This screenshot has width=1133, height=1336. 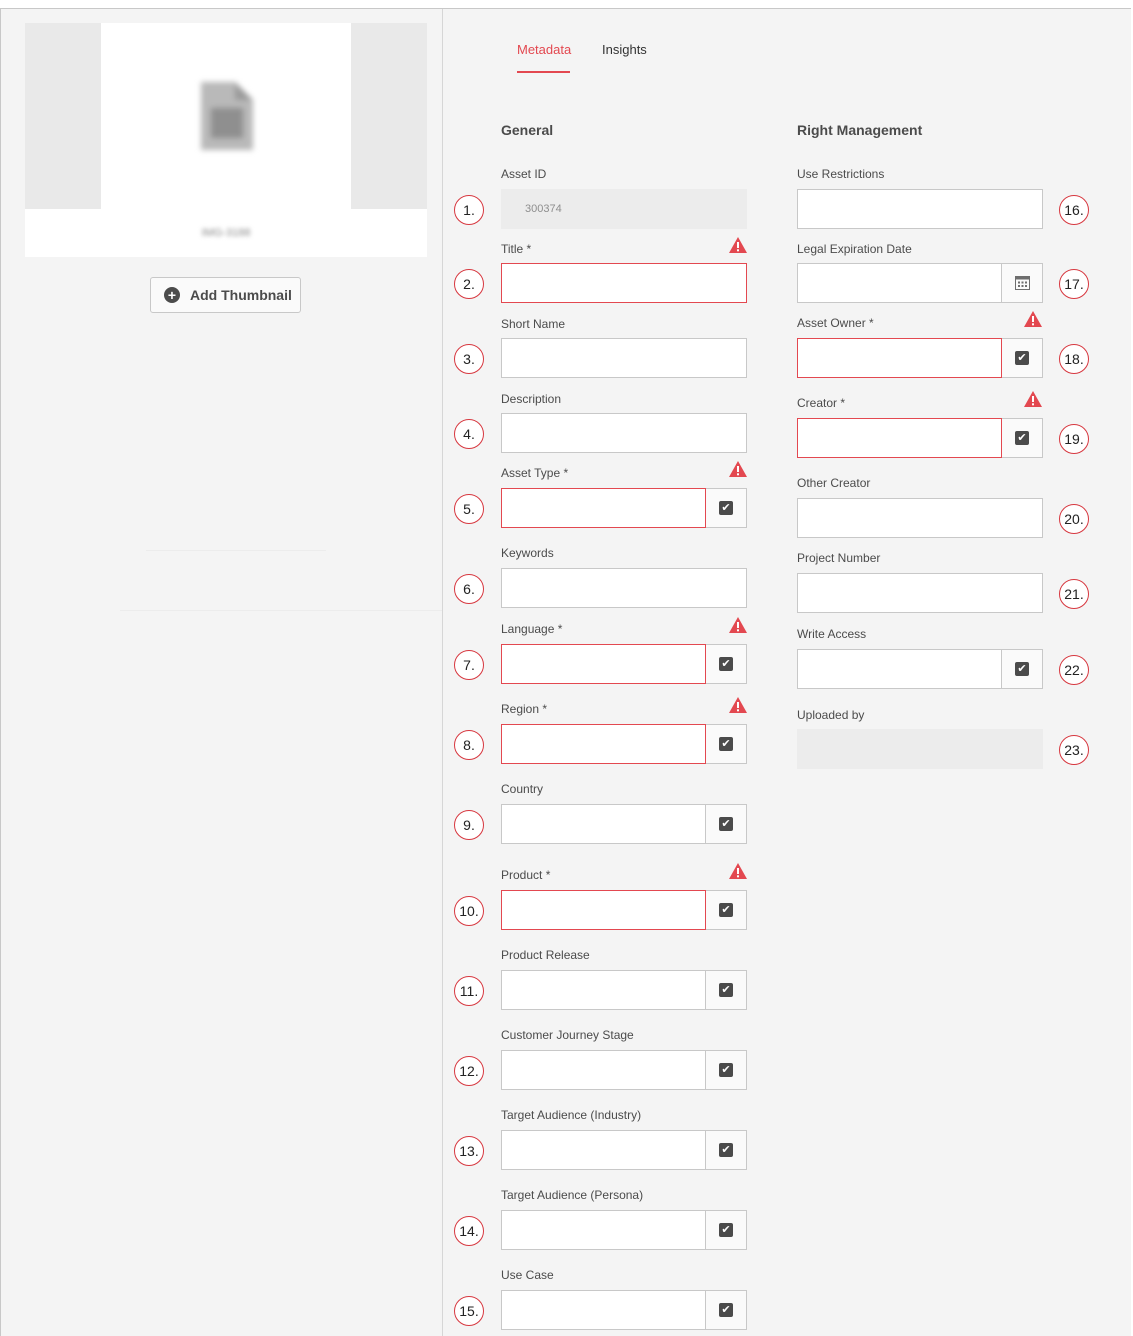 What do you see at coordinates (527, 553) in the screenshot?
I see `label-keywords: Keywords` at bounding box center [527, 553].